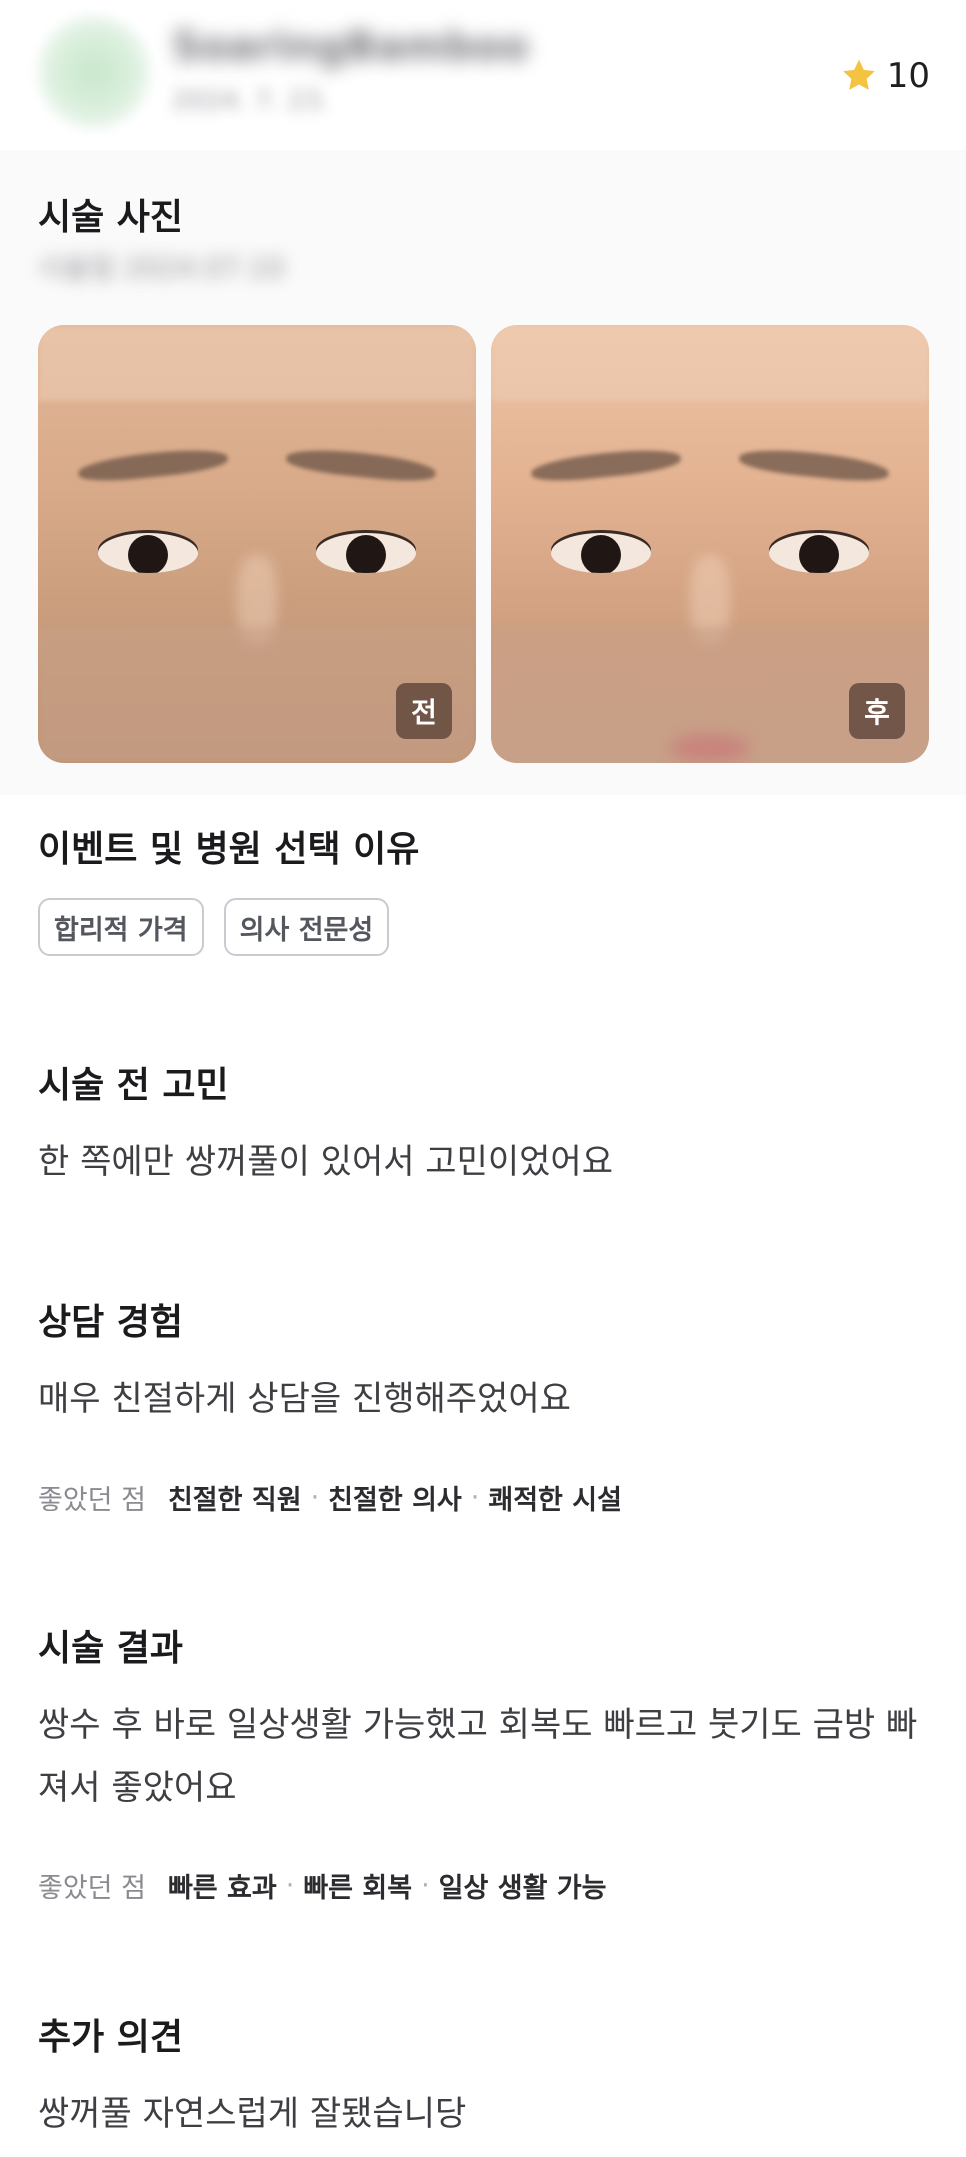 The image size is (966, 2157). I want to click on rating: 10, so click(884, 76).